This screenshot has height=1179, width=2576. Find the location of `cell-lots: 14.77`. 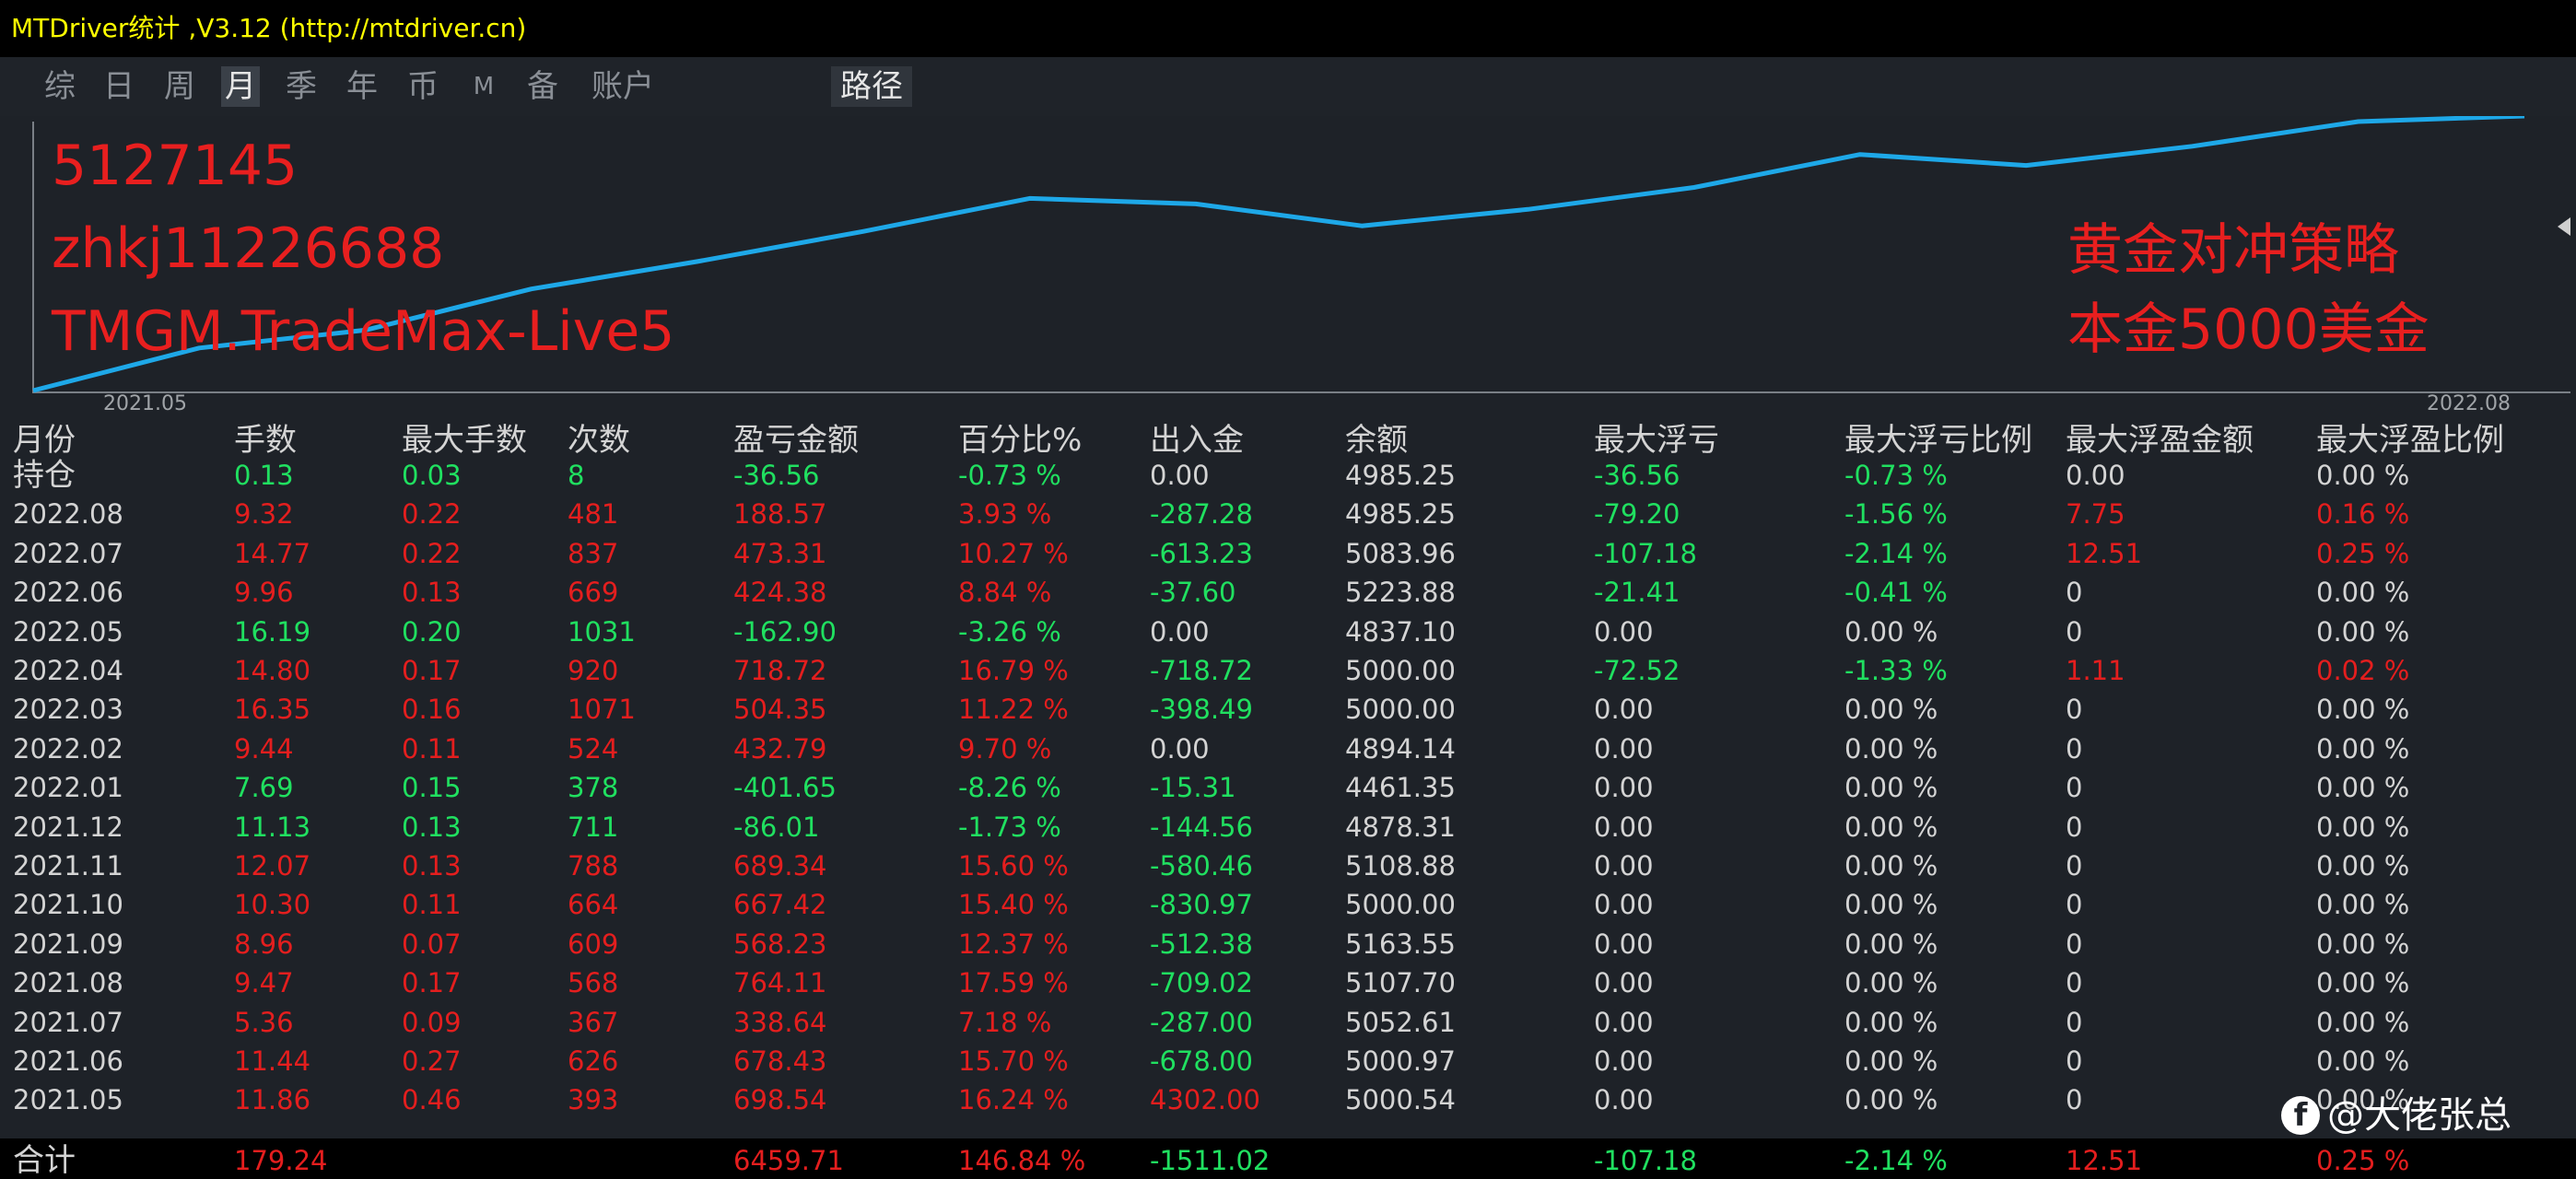

cell-lots: 14.77 is located at coordinates (272, 553).